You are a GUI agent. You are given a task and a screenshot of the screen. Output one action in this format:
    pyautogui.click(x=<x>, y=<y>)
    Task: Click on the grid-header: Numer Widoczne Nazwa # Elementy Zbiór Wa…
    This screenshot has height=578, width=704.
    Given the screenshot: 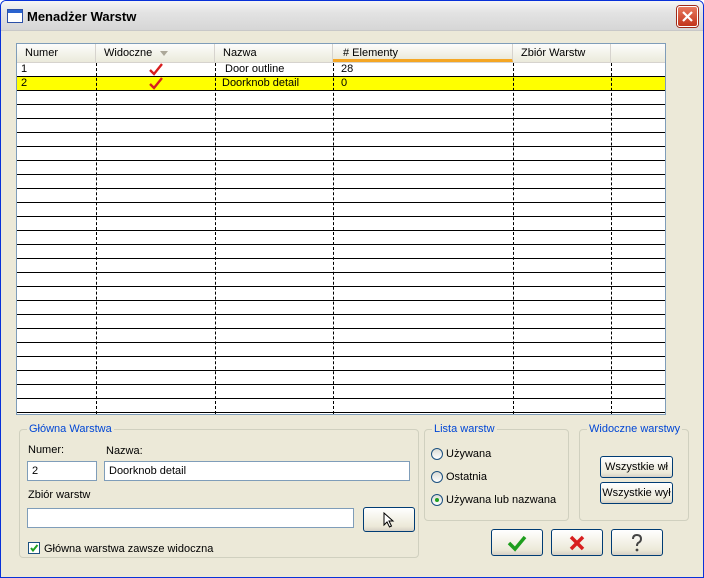 What is the action you would take?
    pyautogui.click(x=341, y=53)
    